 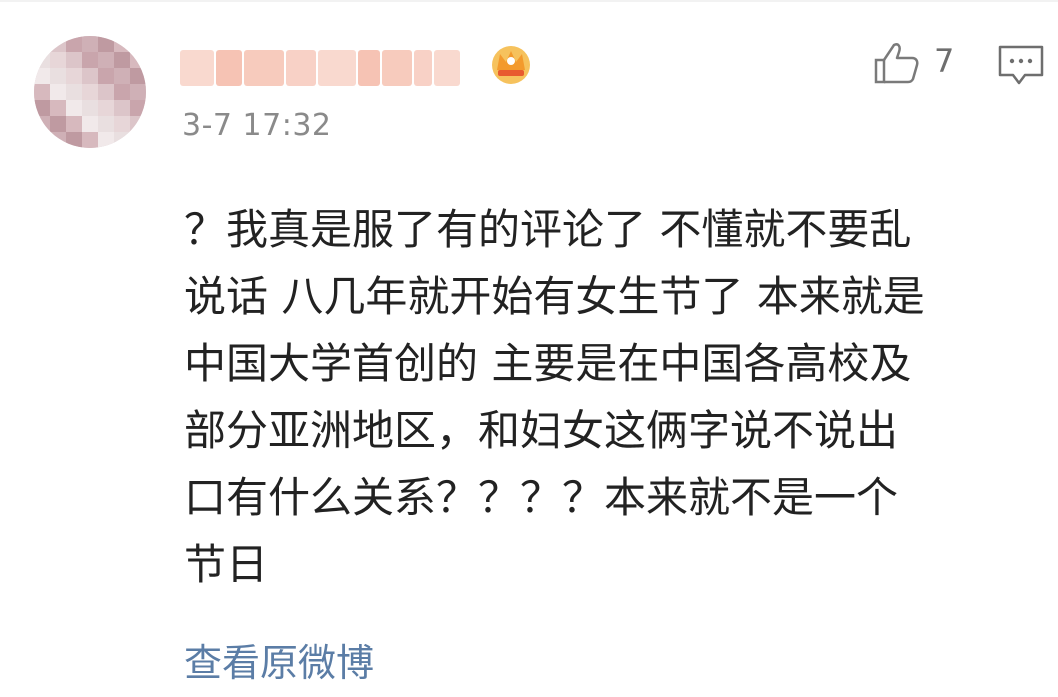 What do you see at coordinates (541, 430) in the screenshot?
I see `comment-line: 部分亚洲地区，和妇女这俩字说不说出` at bounding box center [541, 430].